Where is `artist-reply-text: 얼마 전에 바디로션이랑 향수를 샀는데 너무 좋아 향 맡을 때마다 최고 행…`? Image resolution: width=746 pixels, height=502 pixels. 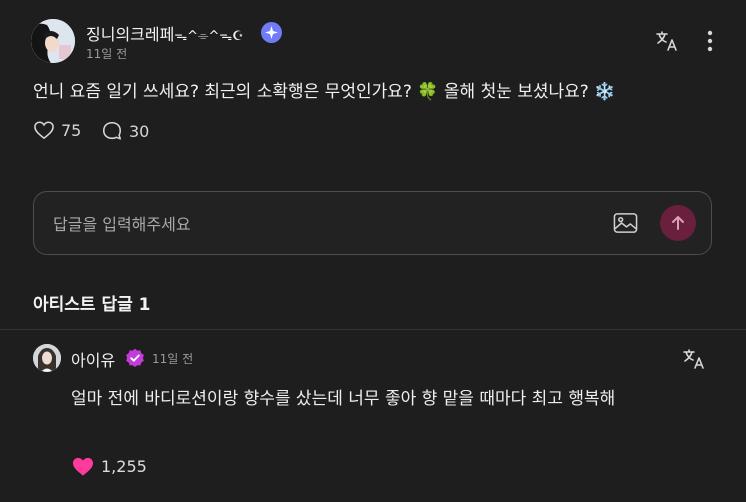 artist-reply-text: 얼마 전에 바디로션이랑 향수를 샀는데 너무 좋아 향 맡을 때마다 최고 행… is located at coordinates (343, 399).